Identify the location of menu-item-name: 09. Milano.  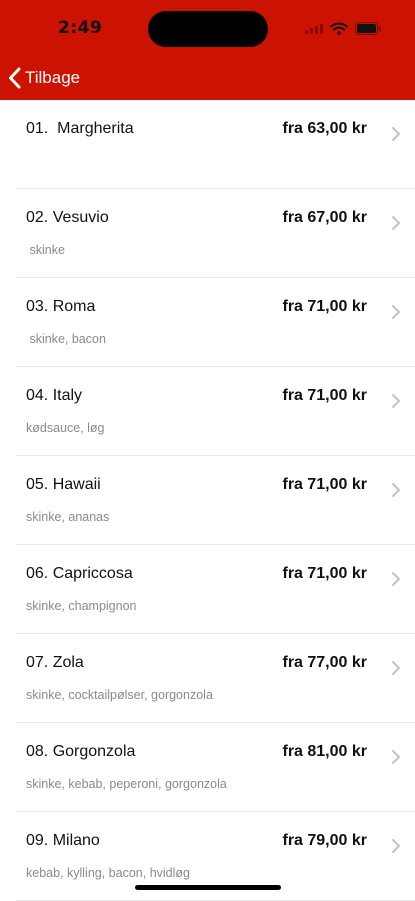
(63, 840).